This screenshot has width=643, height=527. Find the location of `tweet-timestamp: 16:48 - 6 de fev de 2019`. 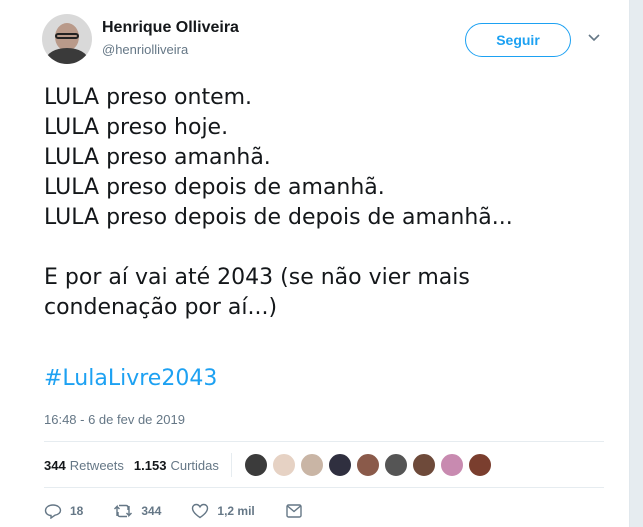

tweet-timestamp: 16:48 - 6 de fev de 2019 is located at coordinates (114, 419).